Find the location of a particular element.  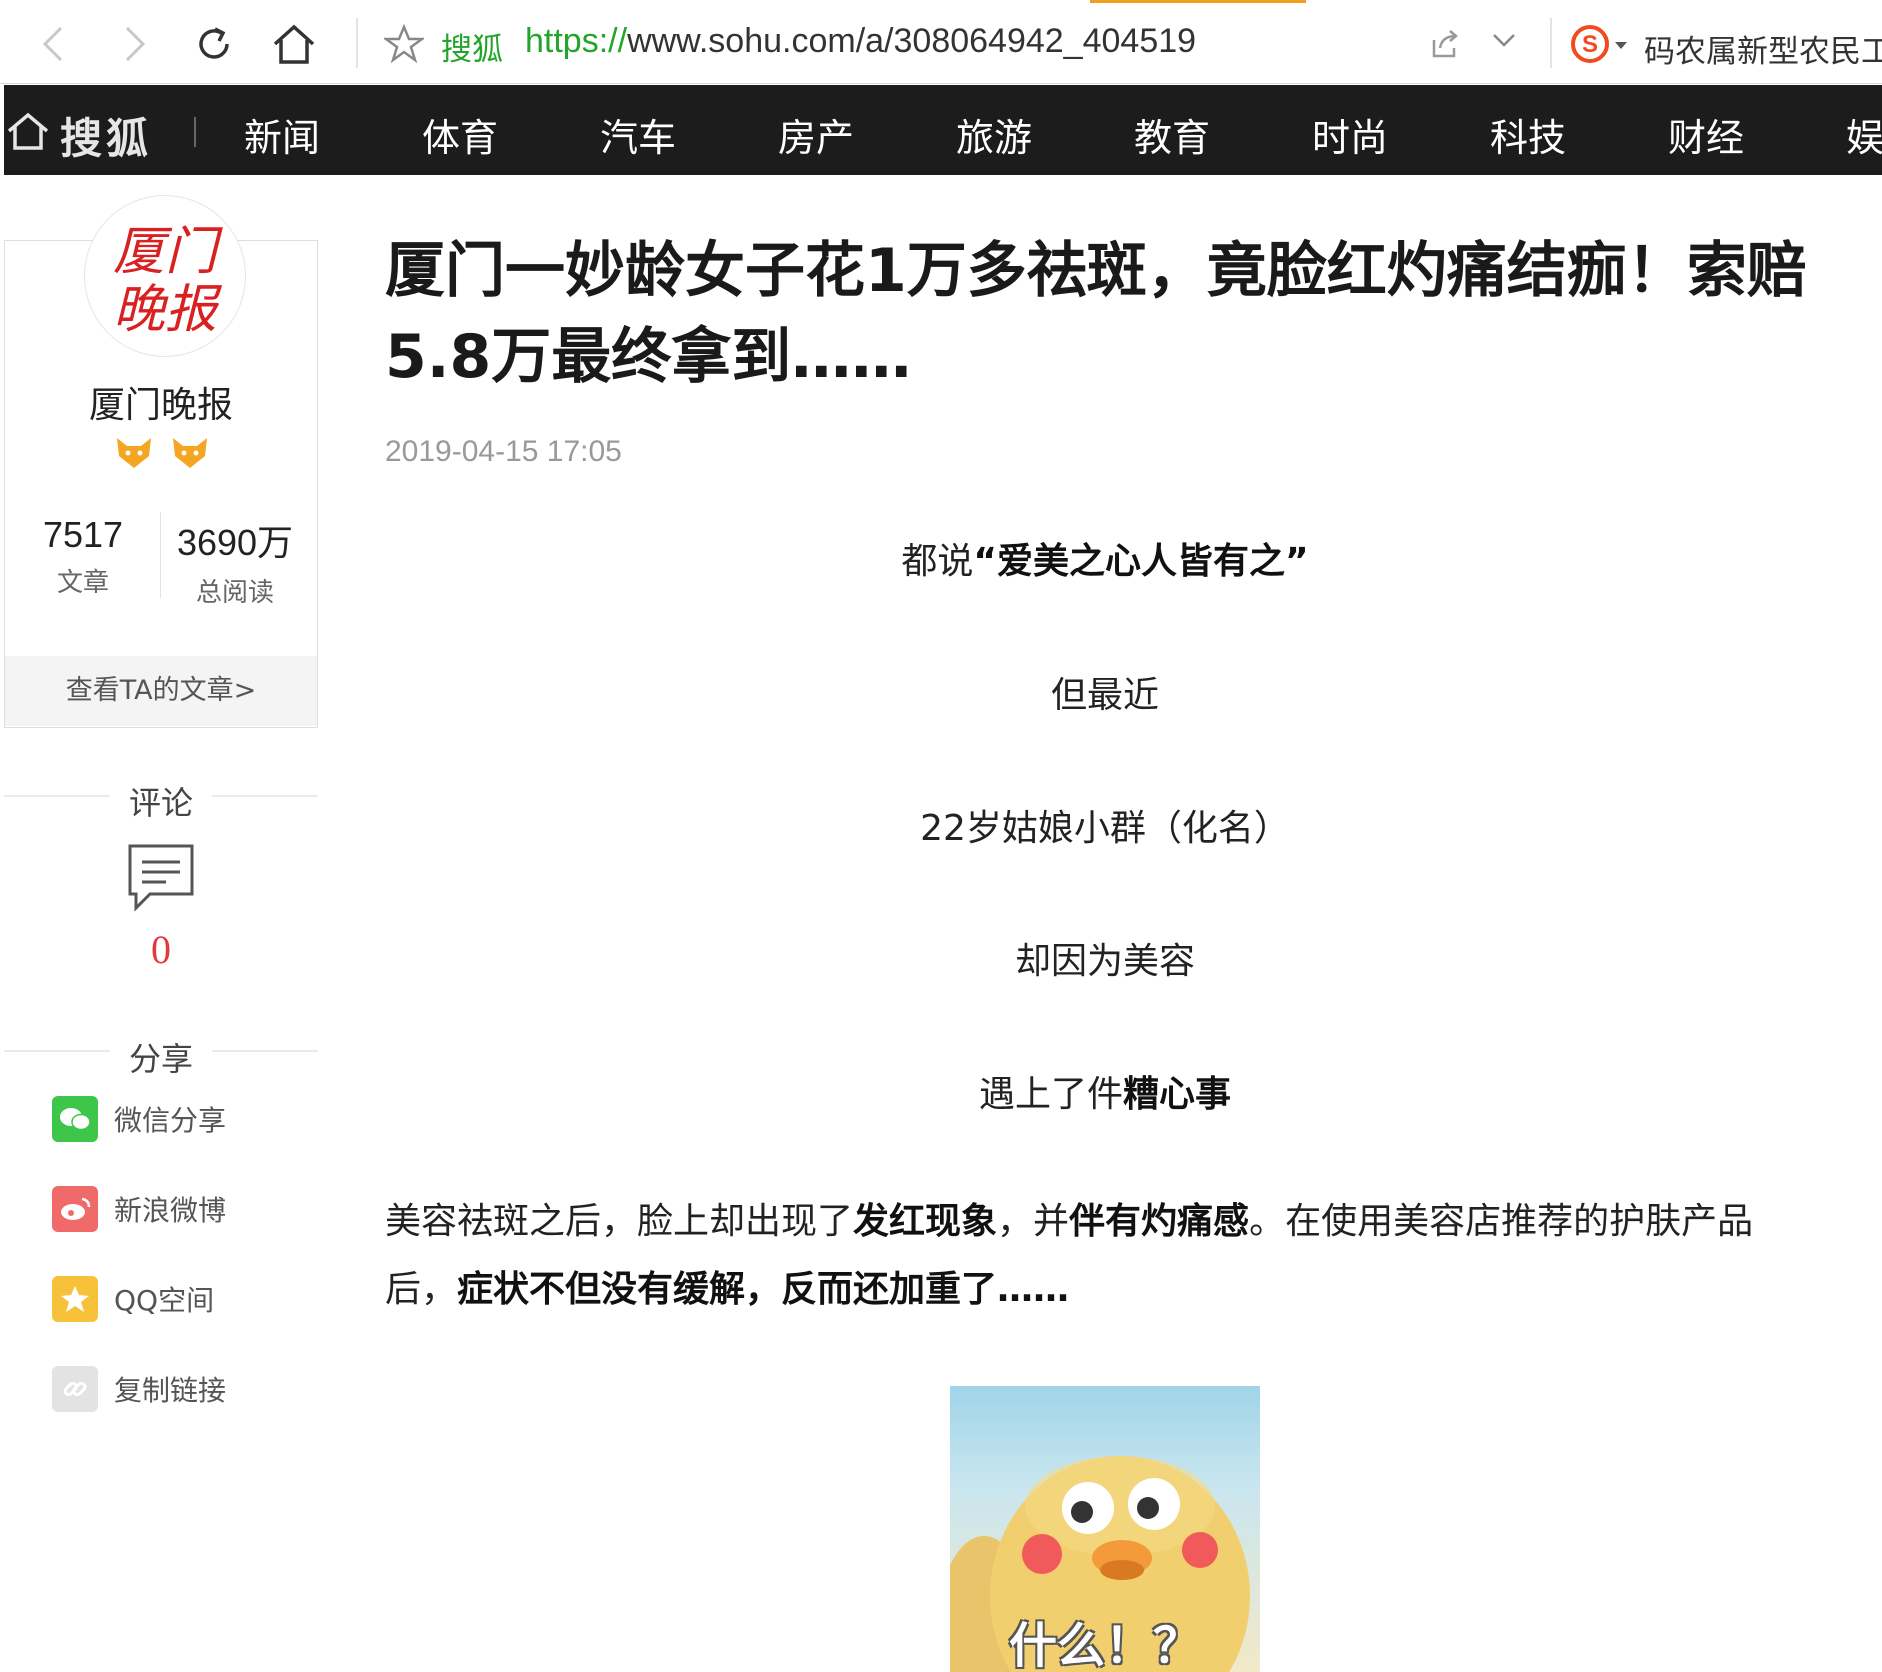

site-navigation: 搜狐 新闻 体育 汽车 房产 旅游 教育 时尚 科技 财经 娱 is located at coordinates (943, 130).